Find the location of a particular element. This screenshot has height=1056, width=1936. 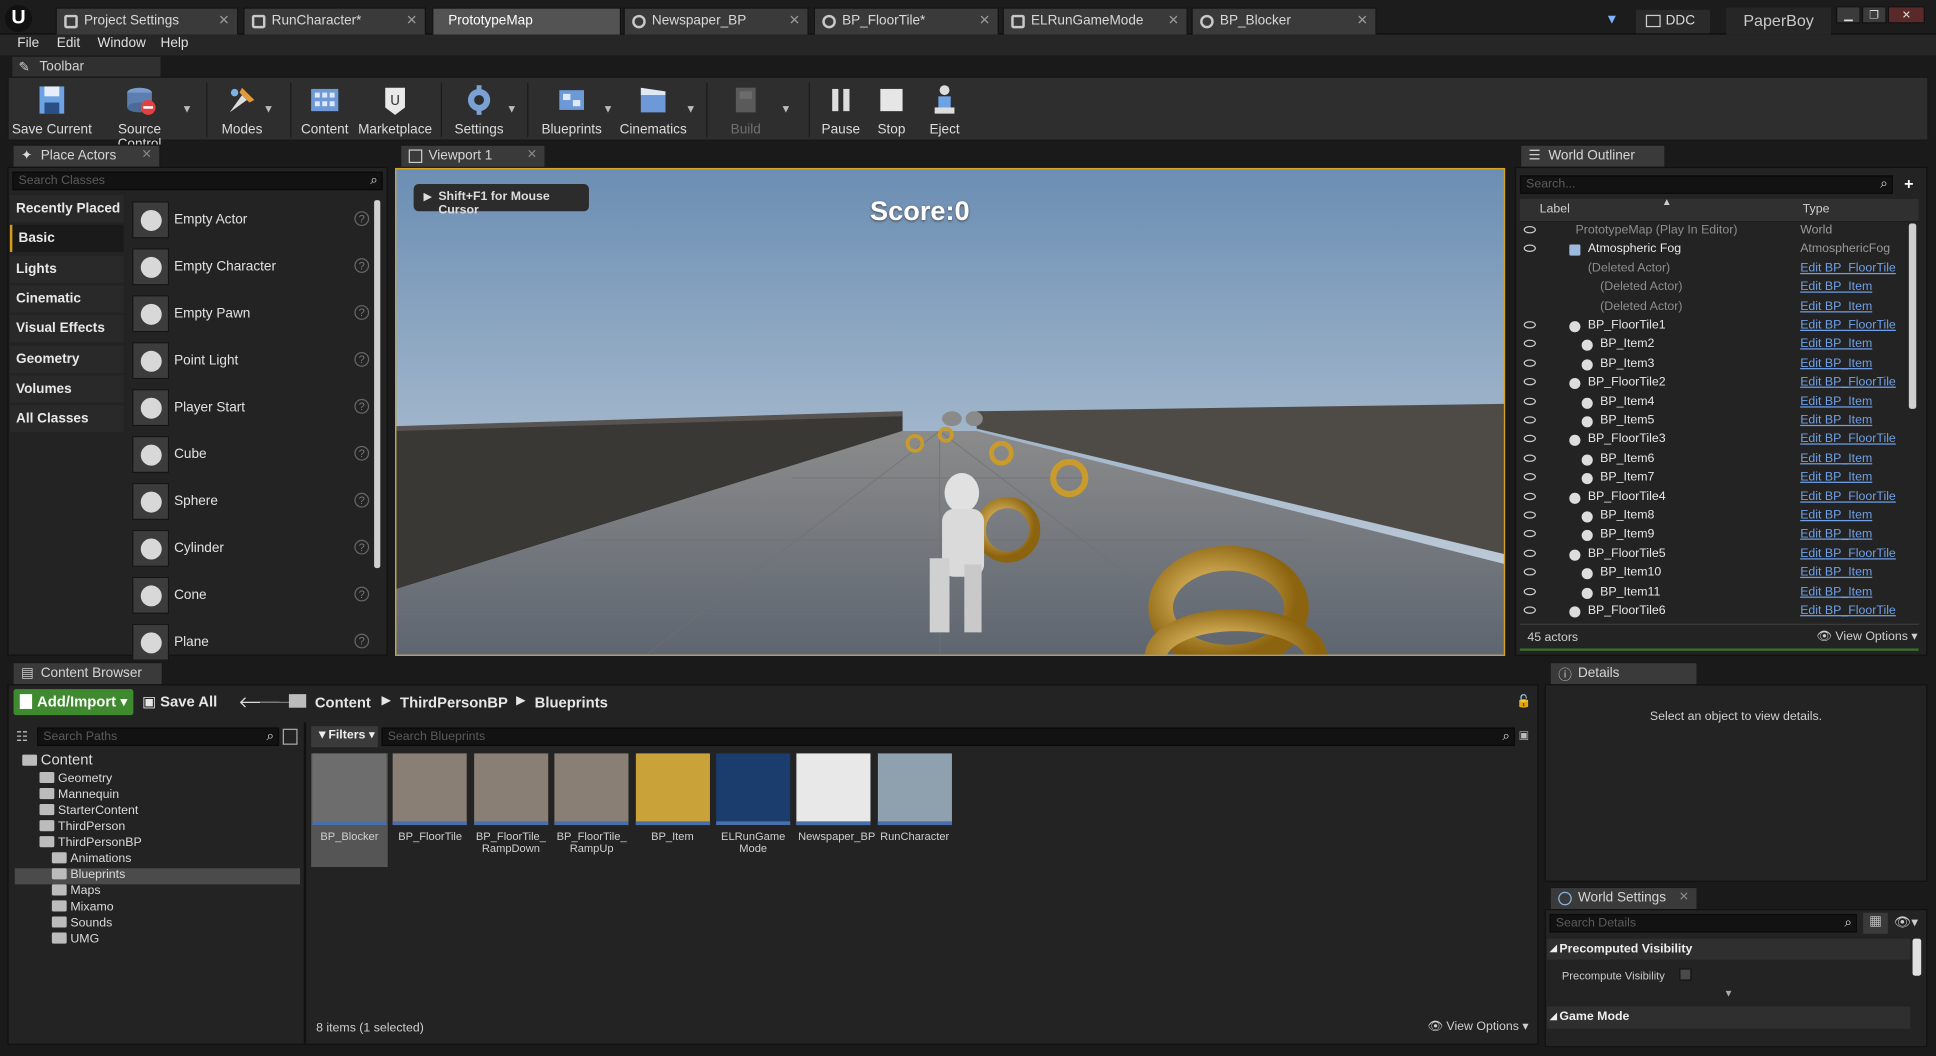

place-actors-tab: ✦ Place Actors ✕ is located at coordinates (86, 155).